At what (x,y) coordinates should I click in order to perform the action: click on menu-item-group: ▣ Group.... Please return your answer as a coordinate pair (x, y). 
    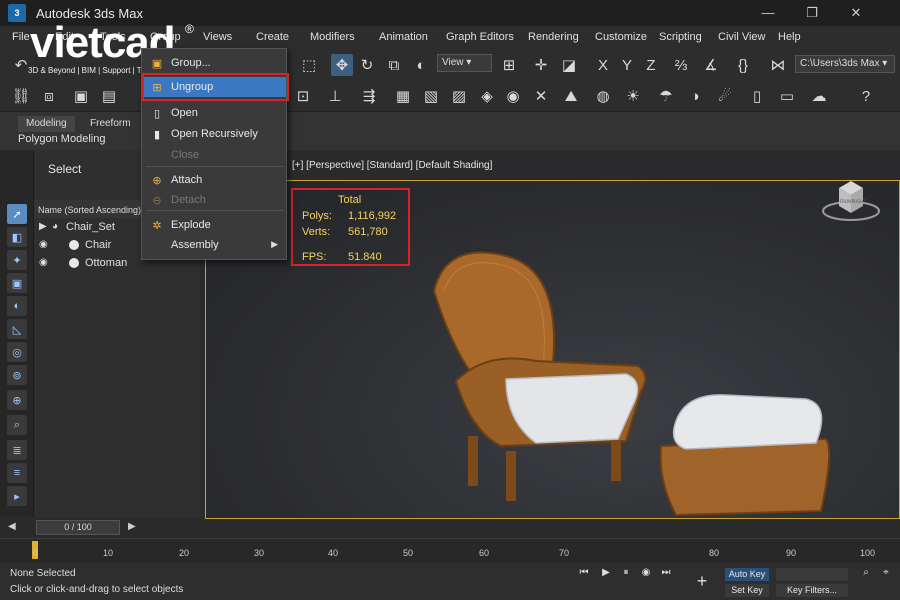
    Looking at the image, I should click on (214, 63).